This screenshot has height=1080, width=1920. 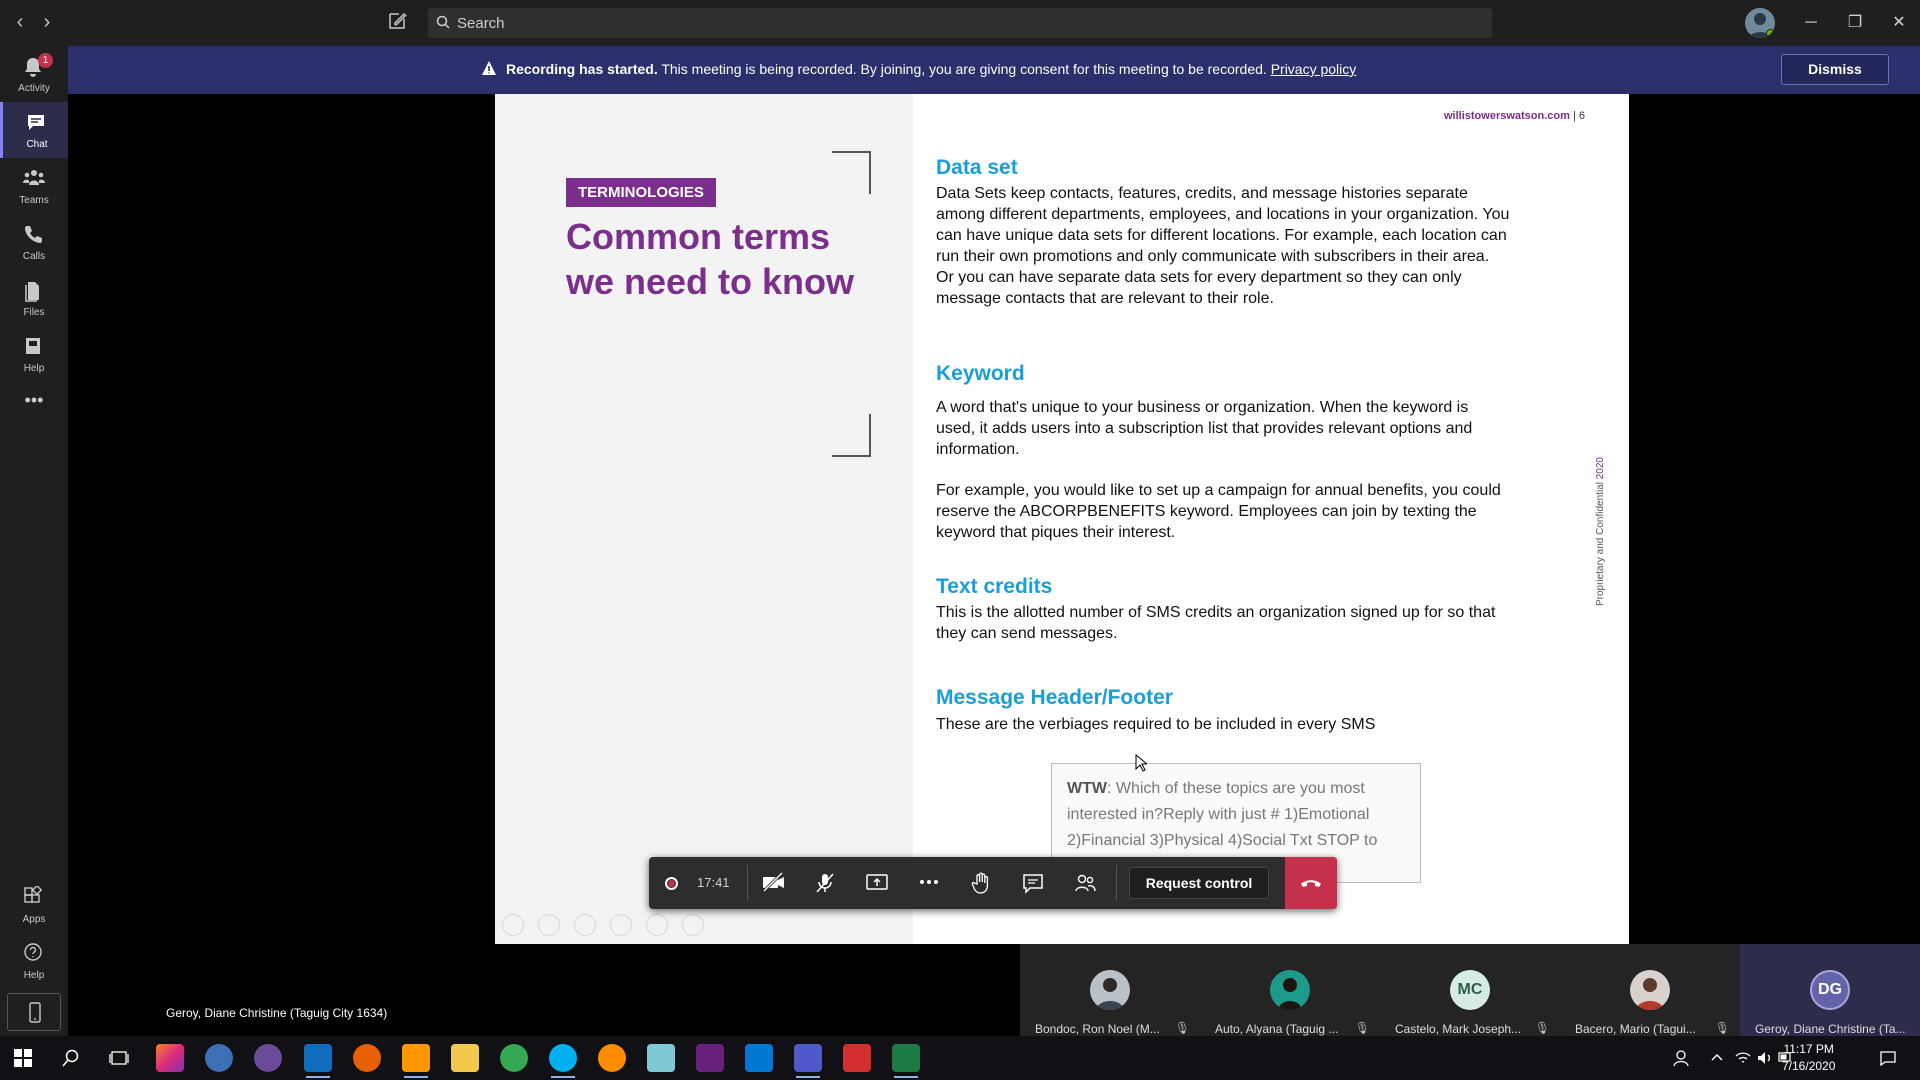 What do you see at coordinates (119, 1058) in the screenshot?
I see `task-view-icon` at bounding box center [119, 1058].